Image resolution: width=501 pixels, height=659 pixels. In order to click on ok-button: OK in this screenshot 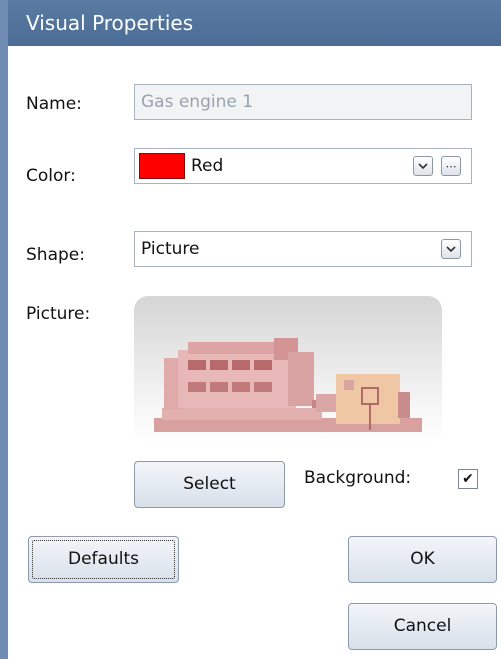, I will do `click(422, 559)`.